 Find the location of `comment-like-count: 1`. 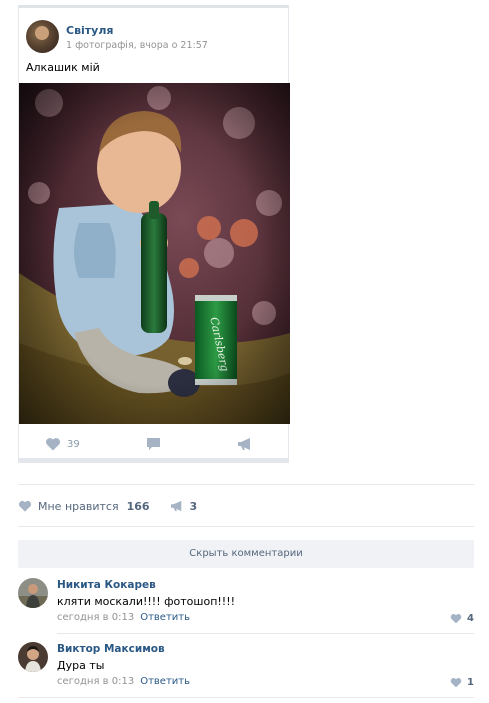

comment-like-count: 1 is located at coordinates (470, 682).